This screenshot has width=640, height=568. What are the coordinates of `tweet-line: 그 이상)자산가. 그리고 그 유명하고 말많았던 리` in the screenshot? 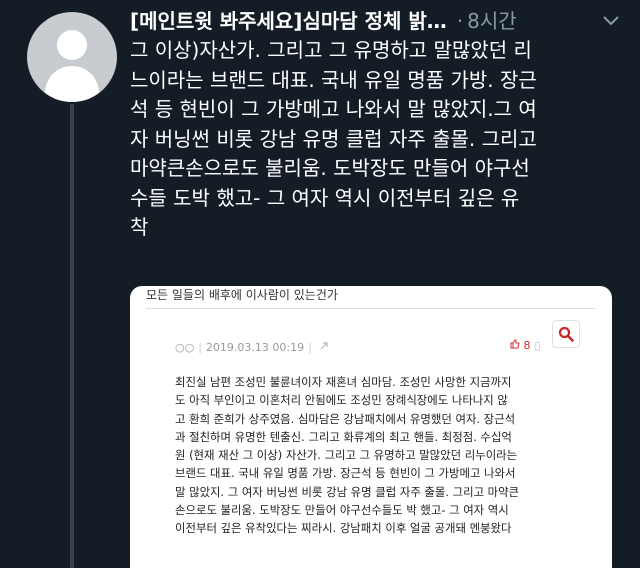 It's located at (331, 50).